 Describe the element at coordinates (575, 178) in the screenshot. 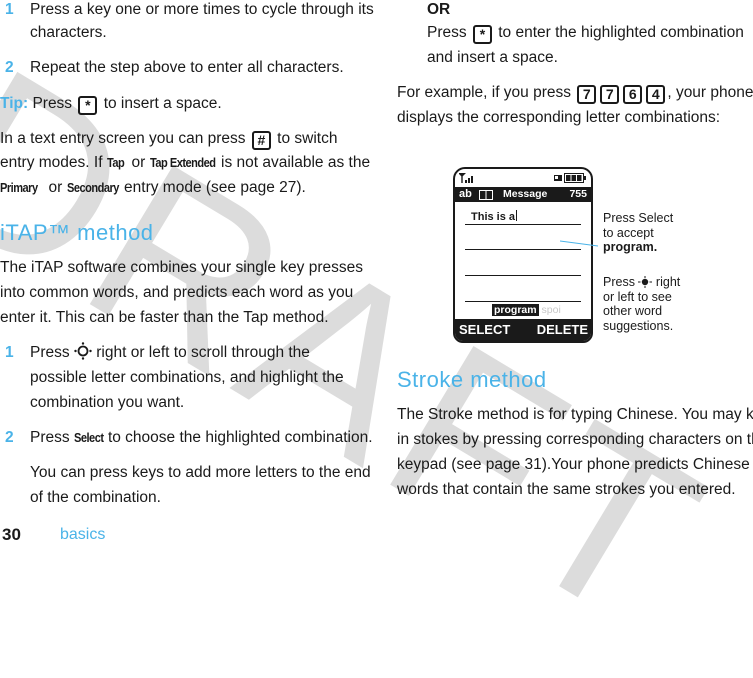

I see `battery-icon` at that location.